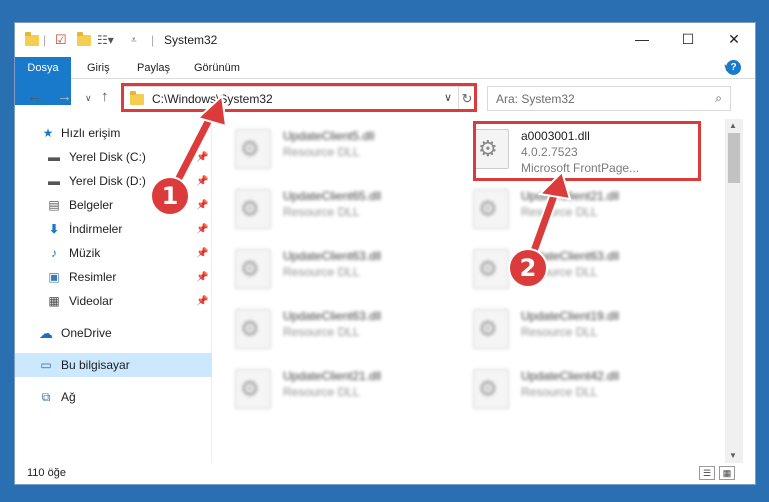 The height and width of the screenshot is (502, 769). What do you see at coordinates (528, 268) in the screenshot?
I see `step-2-badge: 2` at bounding box center [528, 268].